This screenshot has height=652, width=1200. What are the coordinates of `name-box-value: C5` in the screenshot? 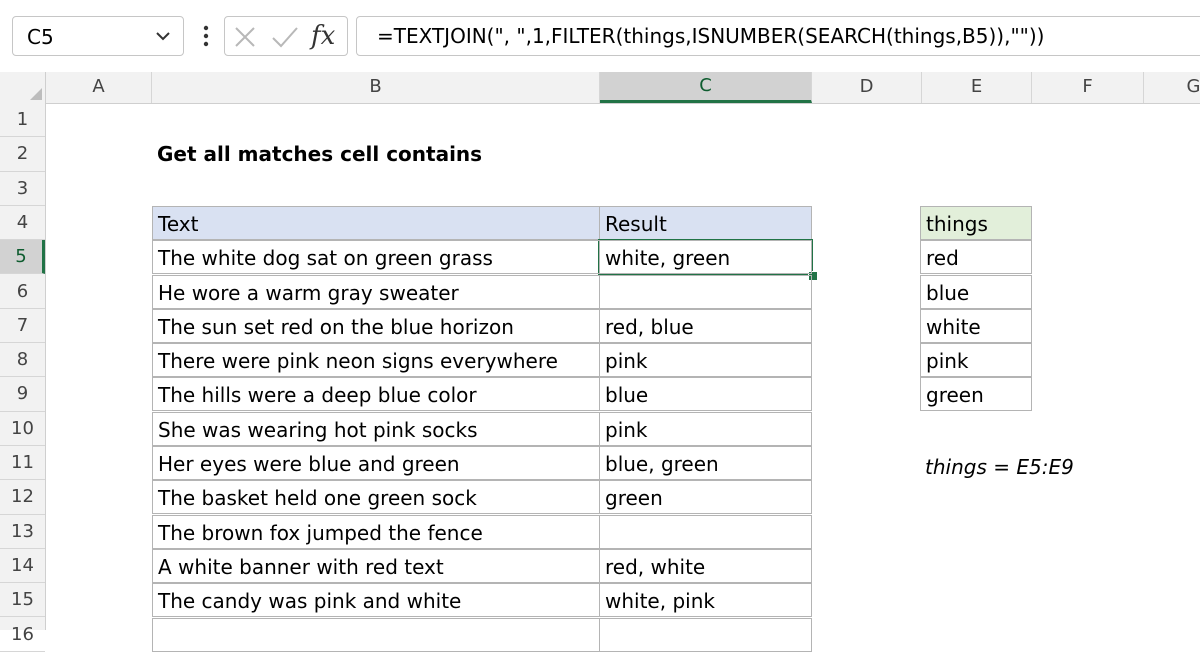 It's located at (40, 37).